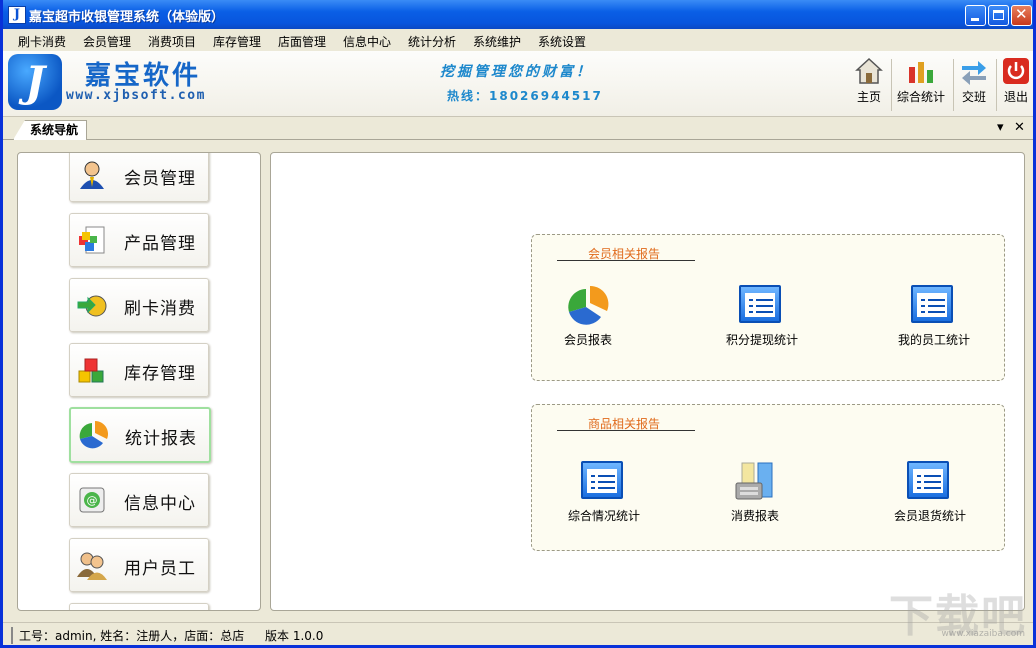 This screenshot has width=1036, height=648. What do you see at coordinates (975, 15) in the screenshot?
I see `minimize-button` at bounding box center [975, 15].